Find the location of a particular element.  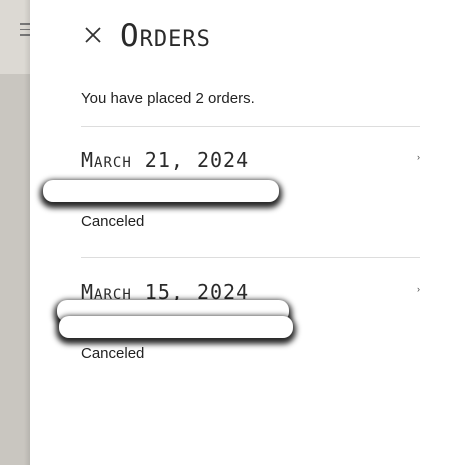

order-date: March 21, 2024 is located at coordinates (165, 160).